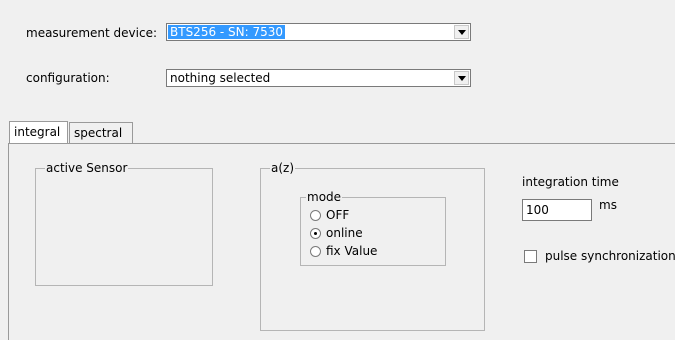 This screenshot has height=340, width=675. I want to click on integration-time-input: 100, so click(557, 210).